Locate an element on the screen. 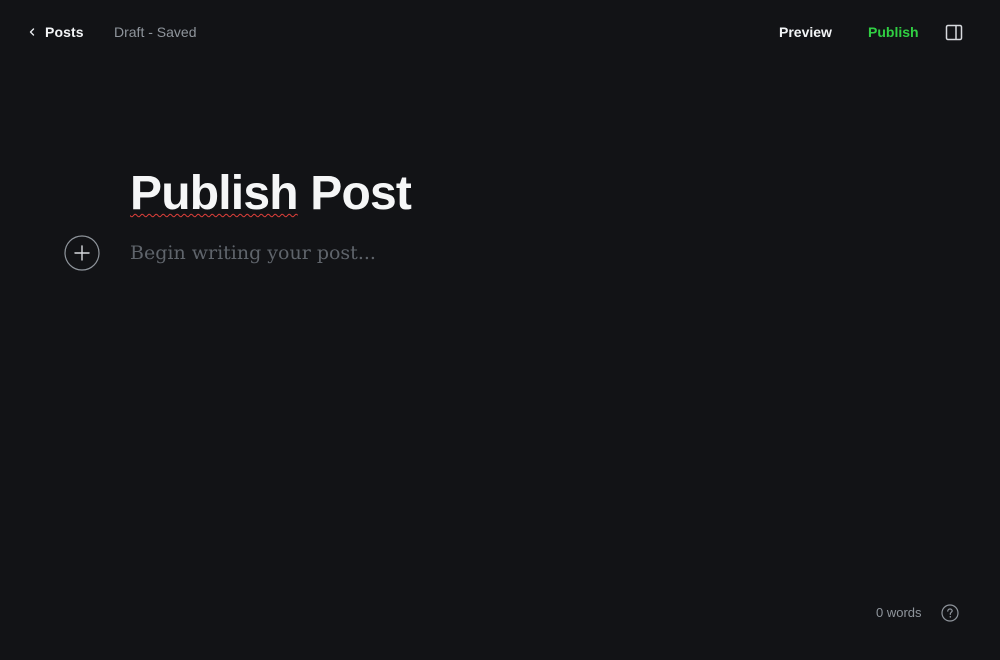 The height and width of the screenshot is (660, 1000). word-count: 0 words is located at coordinates (899, 612).